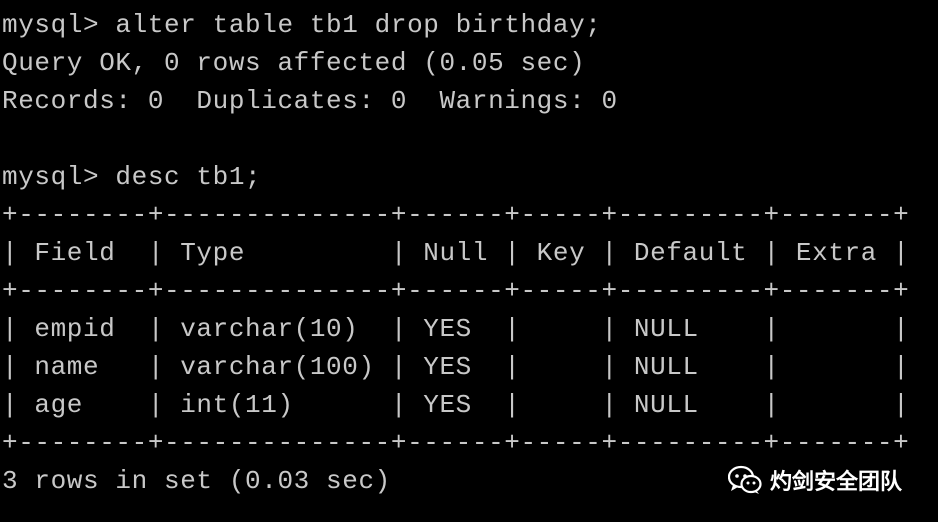 The height and width of the screenshot is (522, 938). What do you see at coordinates (836, 482) in the screenshot?
I see `watermark-text: 灼剑安全团队` at bounding box center [836, 482].